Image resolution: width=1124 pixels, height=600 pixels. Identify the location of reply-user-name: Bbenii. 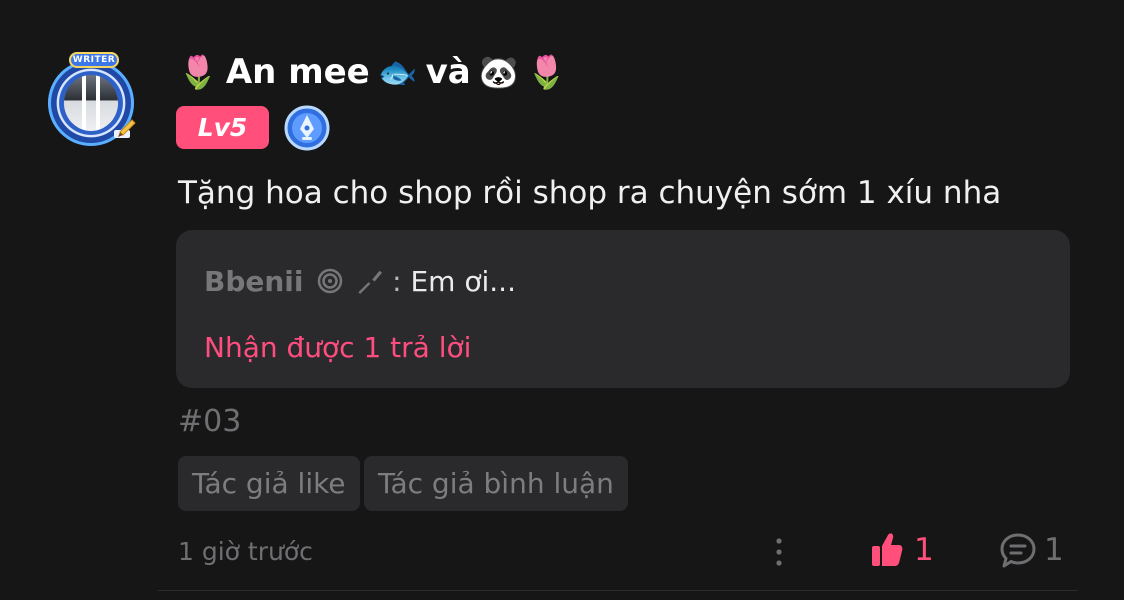
(254, 281).